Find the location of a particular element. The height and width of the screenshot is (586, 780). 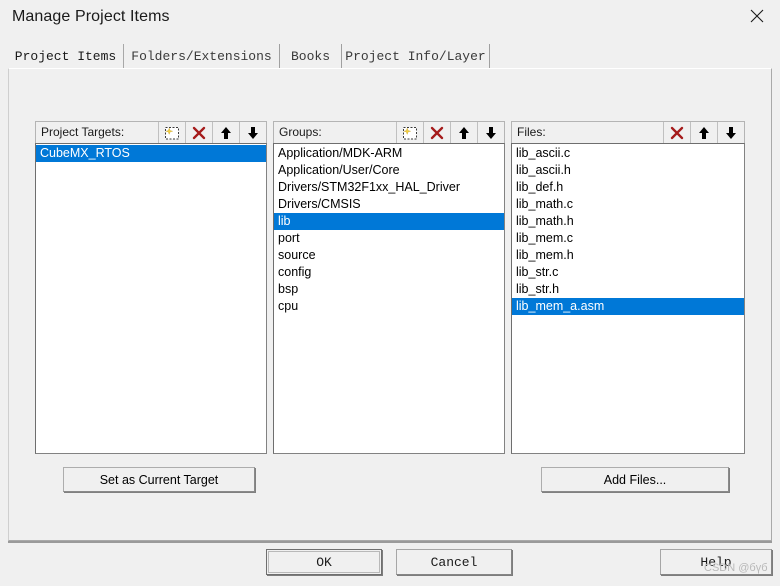

list-item-label: Application/MDK-ARM is located at coordinates (340, 153).